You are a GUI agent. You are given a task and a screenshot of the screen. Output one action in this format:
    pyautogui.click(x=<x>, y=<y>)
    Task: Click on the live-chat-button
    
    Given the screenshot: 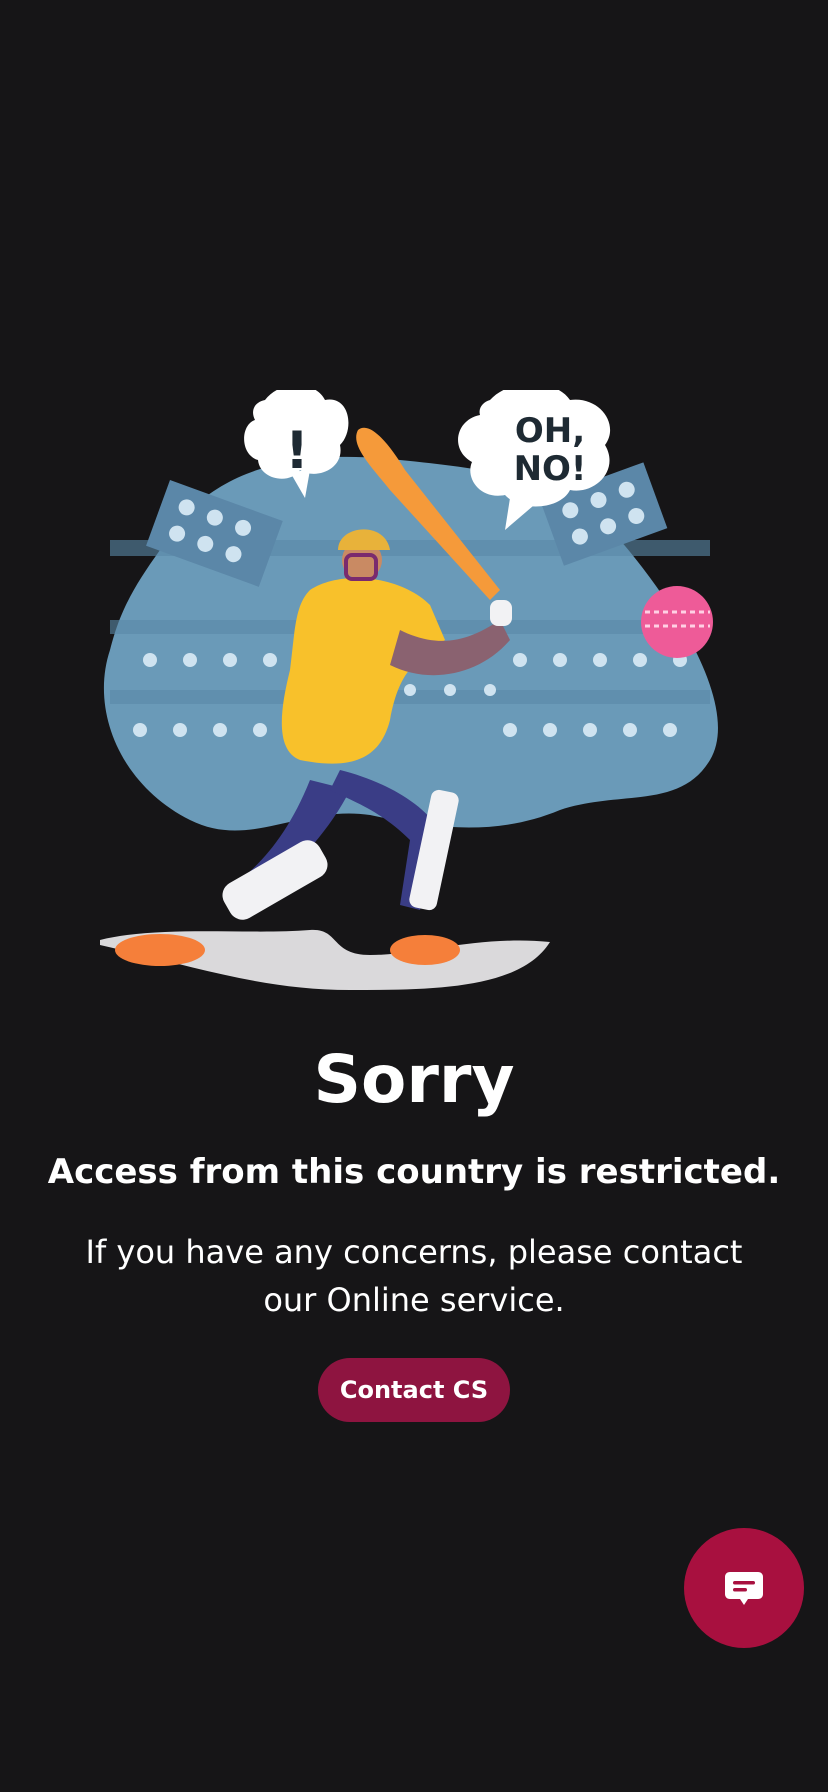 What is the action you would take?
    pyautogui.click(x=744, y=1588)
    